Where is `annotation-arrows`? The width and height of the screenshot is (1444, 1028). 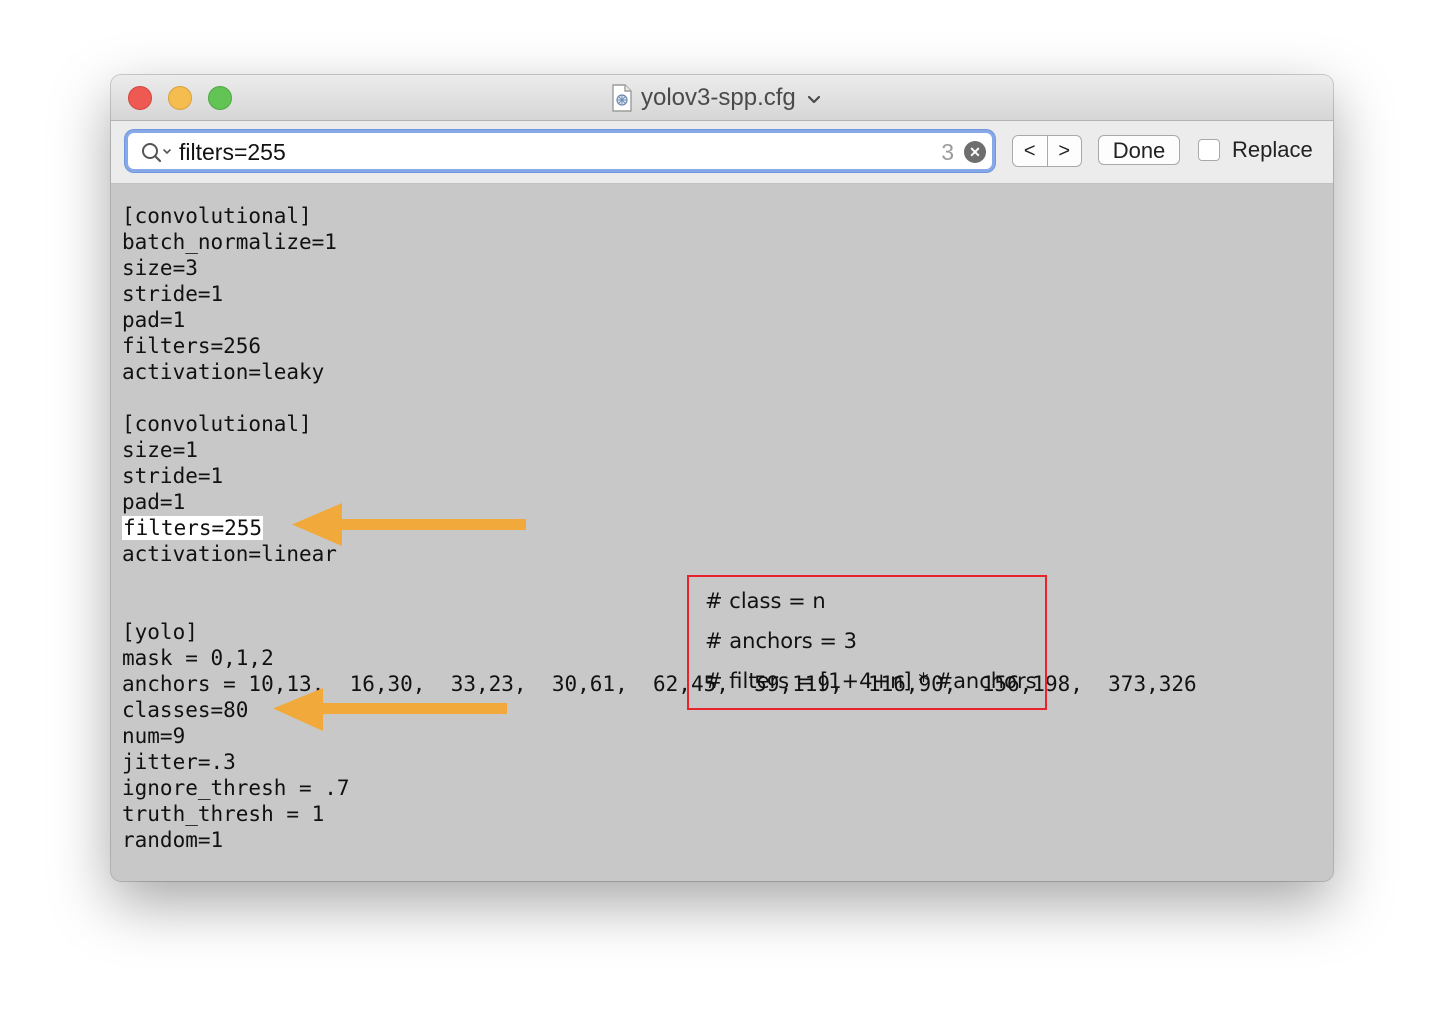 annotation-arrows is located at coordinates (399, 617).